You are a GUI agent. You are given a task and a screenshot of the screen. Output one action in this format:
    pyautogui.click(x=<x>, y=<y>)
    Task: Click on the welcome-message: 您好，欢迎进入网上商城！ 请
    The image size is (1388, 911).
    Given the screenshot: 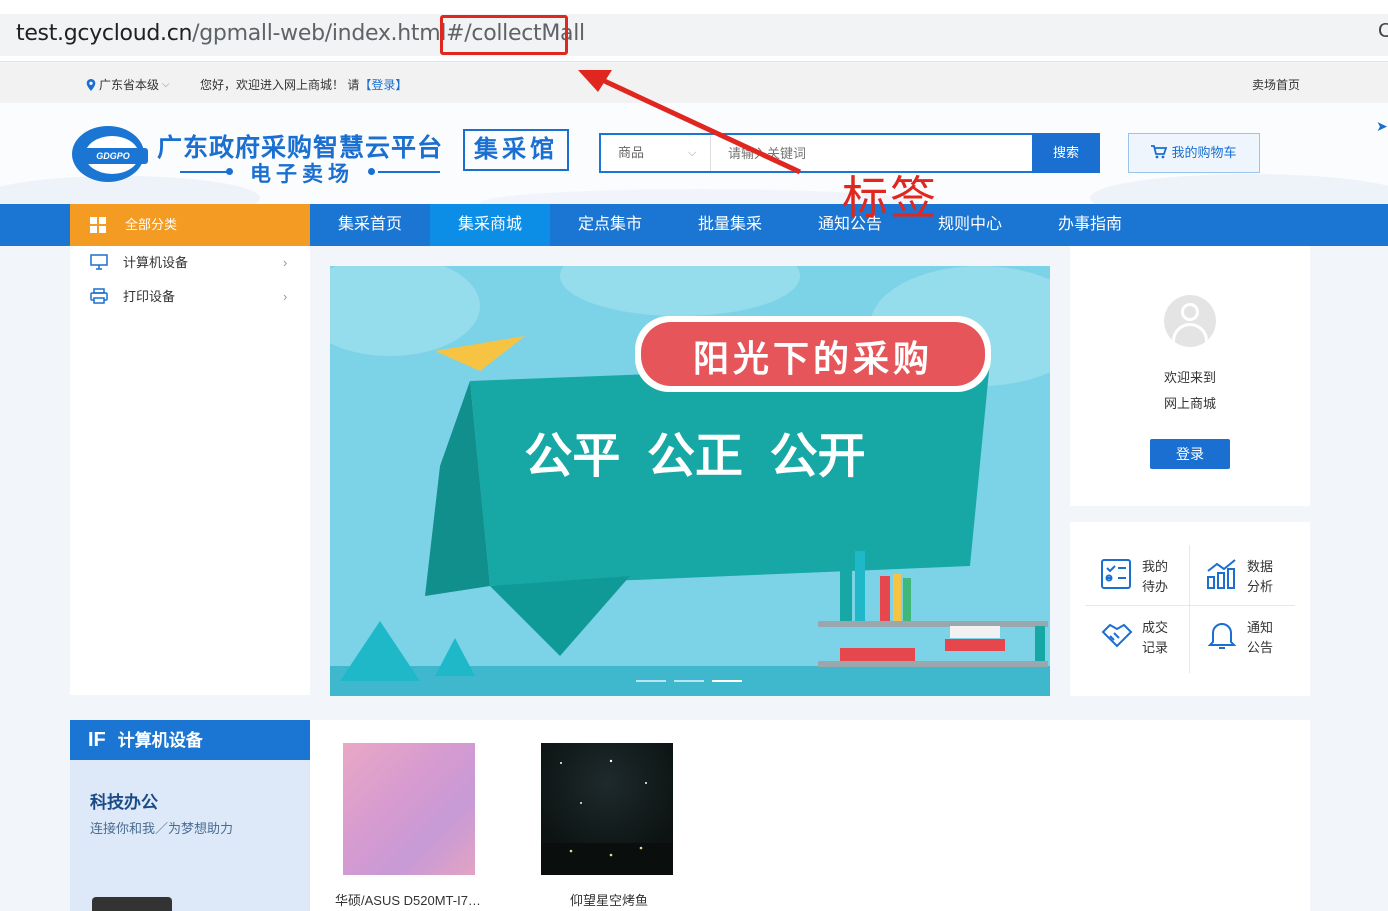 What is the action you would take?
    pyautogui.click(x=280, y=85)
    